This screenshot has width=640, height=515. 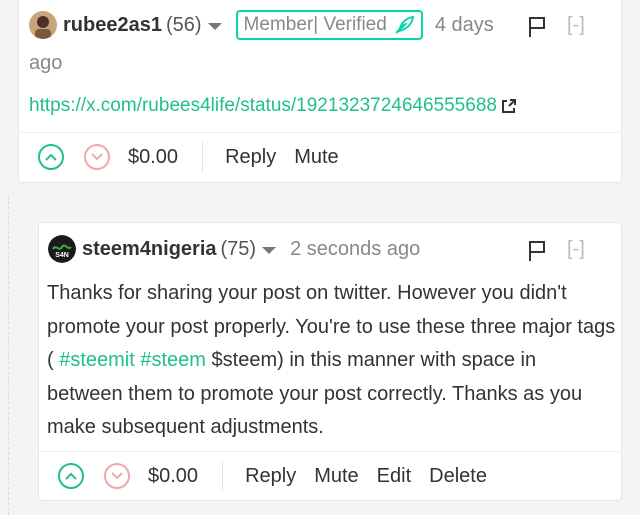 I want to click on member-verified-badge: Member| Verified, so click(x=329, y=25).